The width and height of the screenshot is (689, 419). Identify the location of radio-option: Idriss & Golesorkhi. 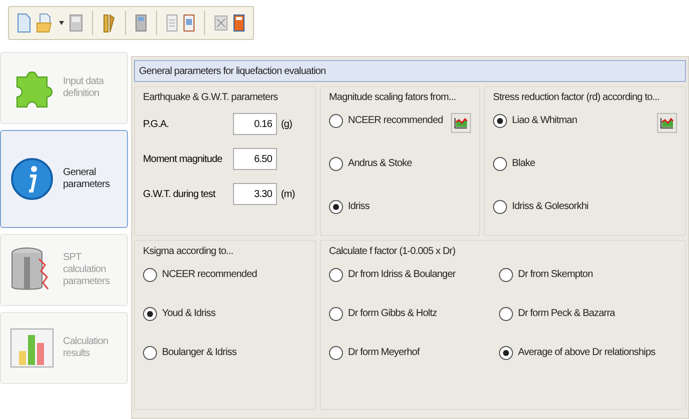
(575, 206).